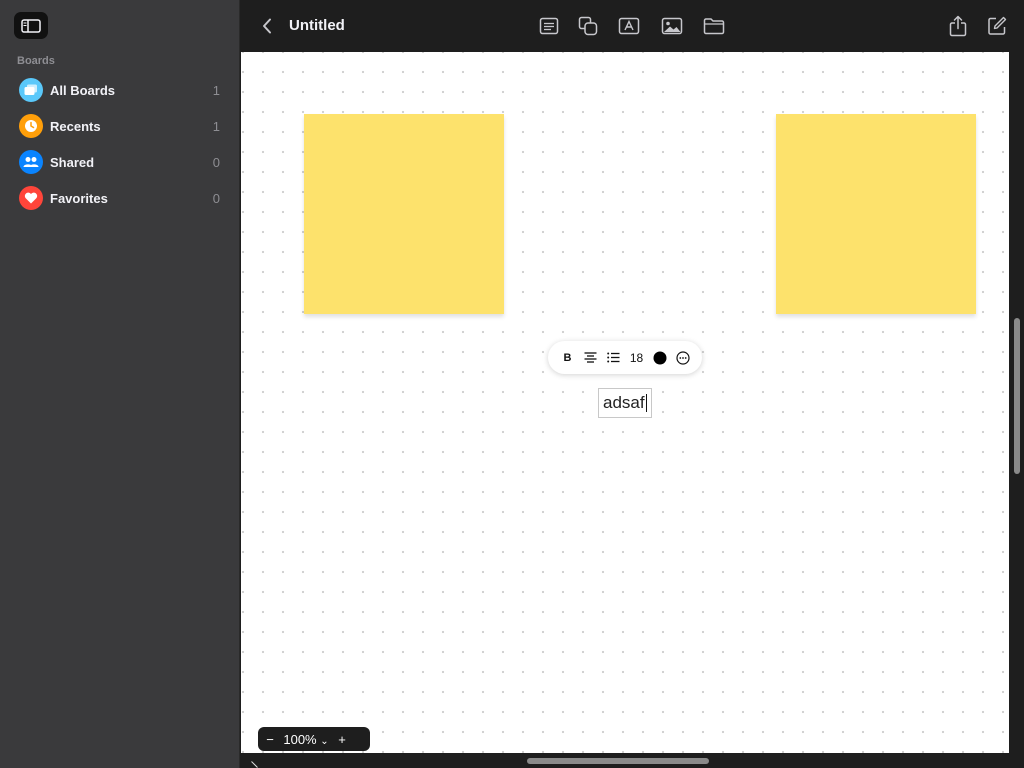  I want to click on new-board-button, so click(997, 26).